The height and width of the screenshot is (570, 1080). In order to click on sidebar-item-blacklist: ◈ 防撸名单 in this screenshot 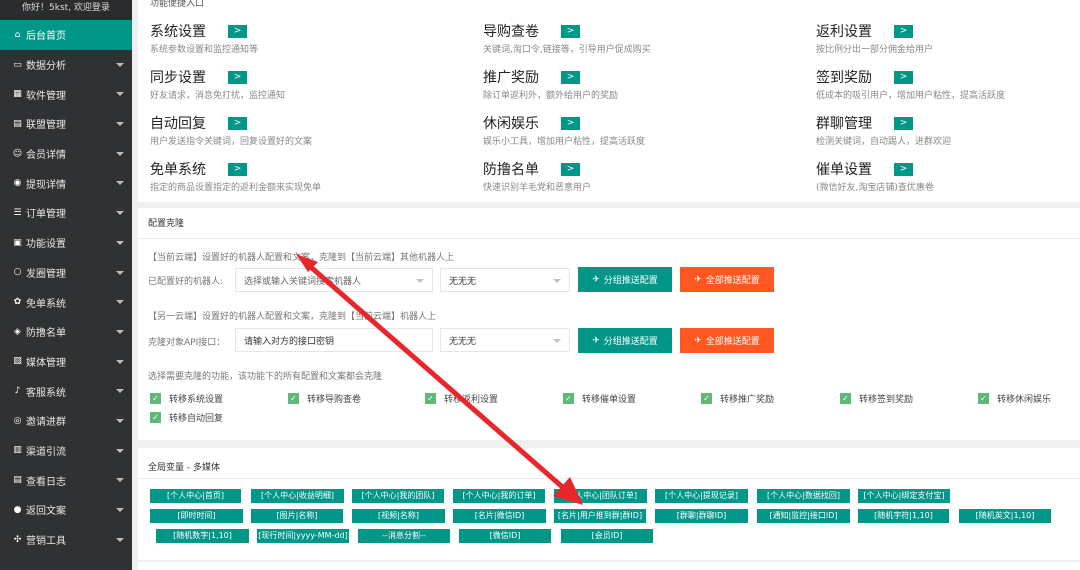, I will do `click(66, 332)`.